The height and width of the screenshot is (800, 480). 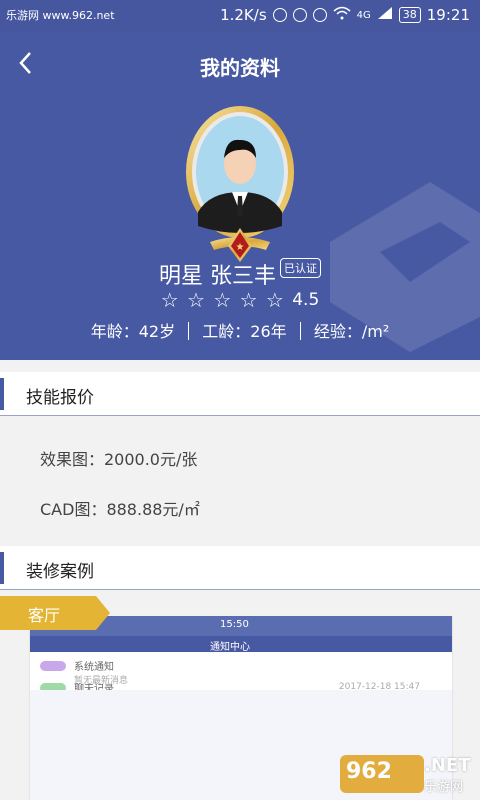 What do you see at coordinates (382, 774) in the screenshot?
I see `watermark-brand: 962` at bounding box center [382, 774].